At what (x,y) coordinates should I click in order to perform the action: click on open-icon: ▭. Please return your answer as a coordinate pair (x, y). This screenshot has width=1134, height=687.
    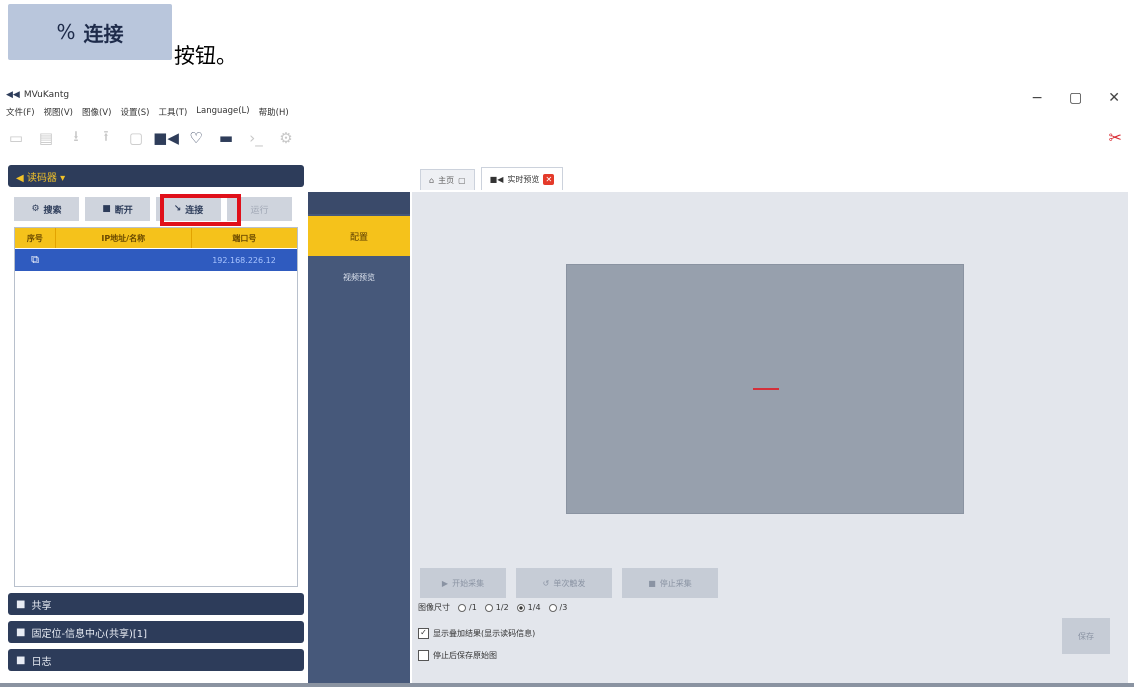
    Looking at the image, I should click on (16, 138).